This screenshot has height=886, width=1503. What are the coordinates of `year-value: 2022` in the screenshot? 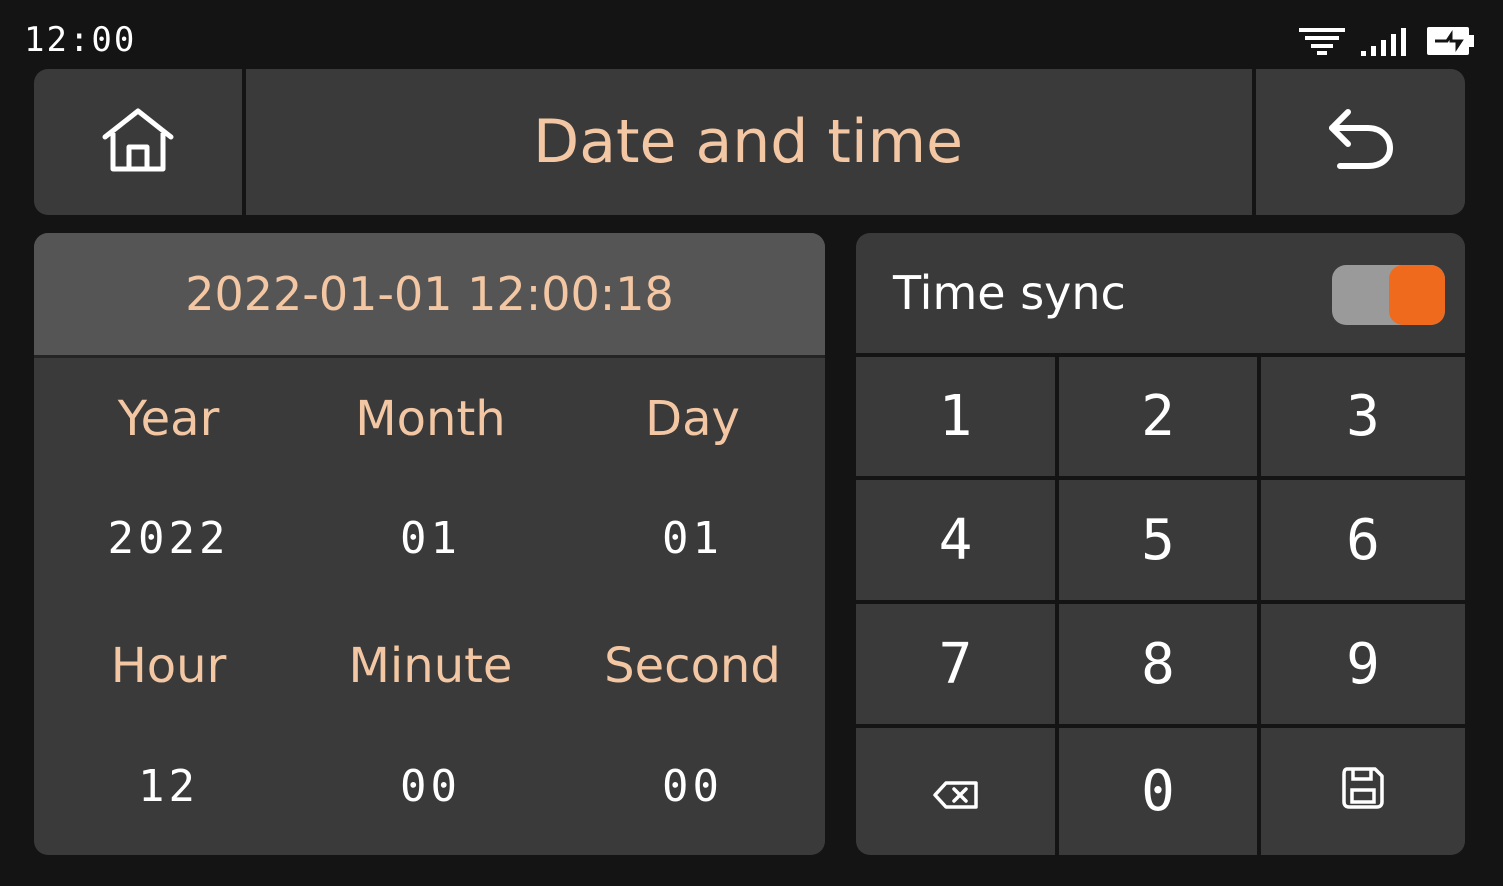 It's located at (168, 538).